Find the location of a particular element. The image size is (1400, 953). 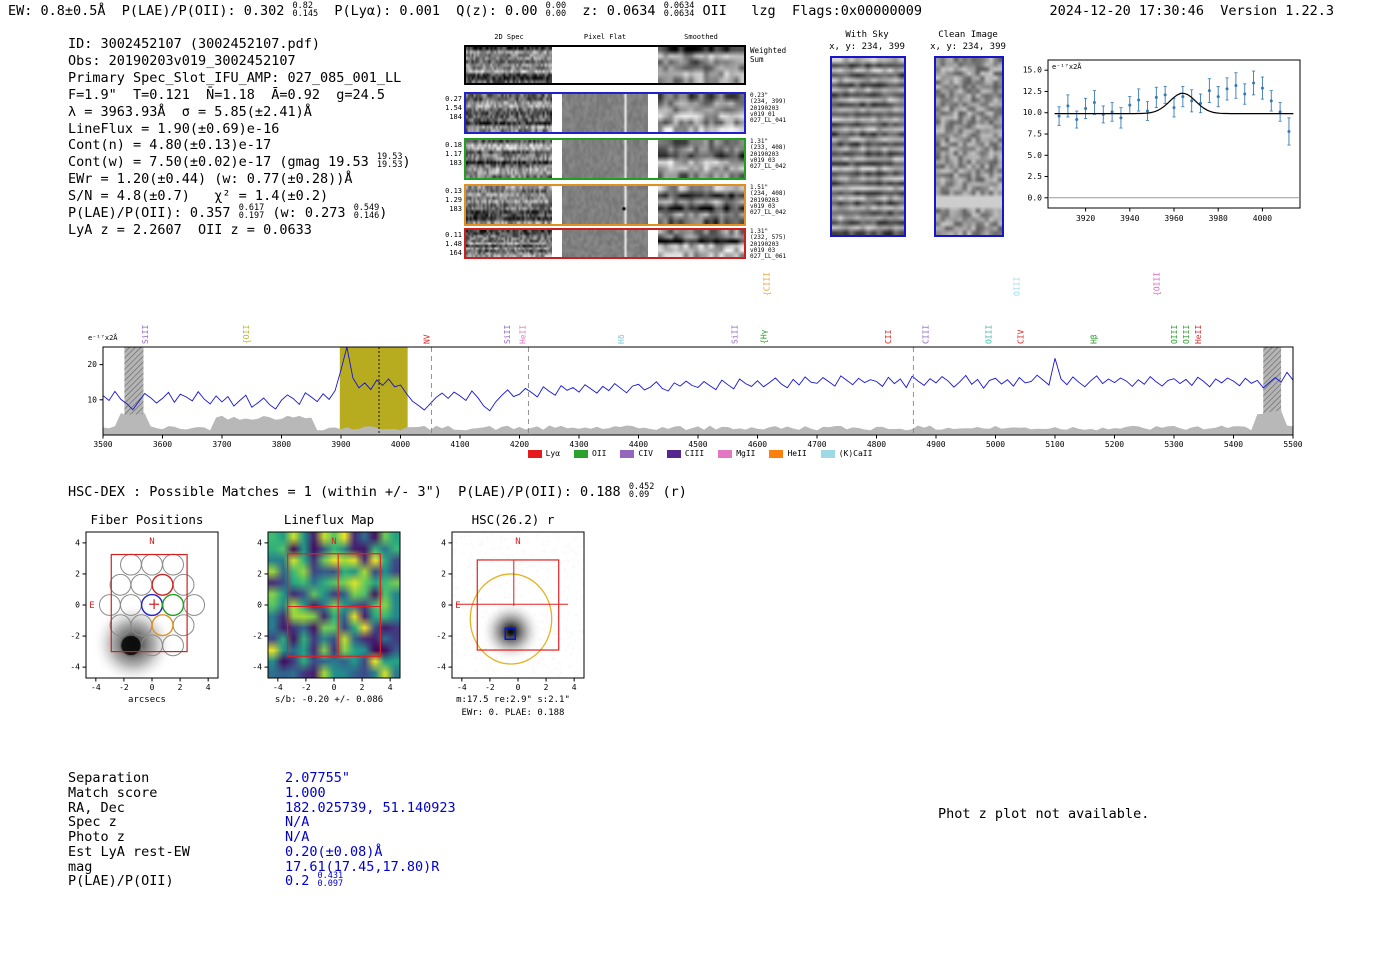

spec2d-row-annotation: 1.31" (233, 408) 20190203 v019_03 027_LL_042 is located at coordinates (768, 154).